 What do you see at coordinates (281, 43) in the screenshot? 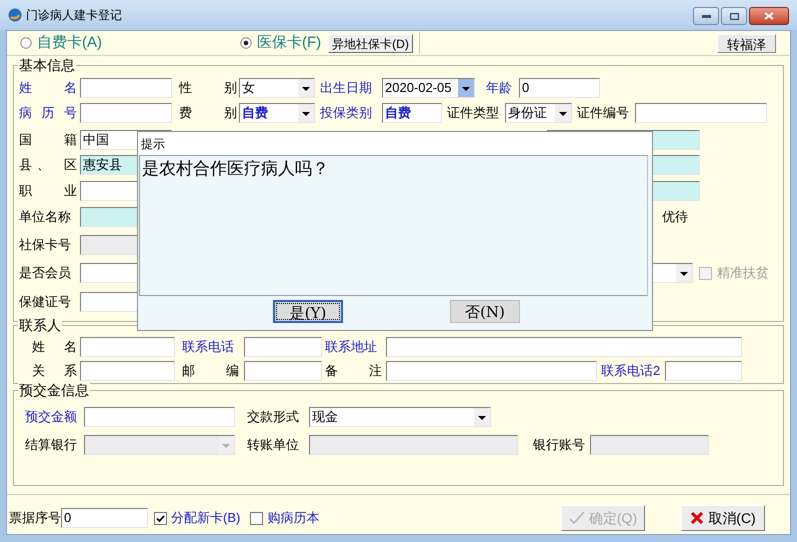
I see `card-type-option: 医保卡(F)` at bounding box center [281, 43].